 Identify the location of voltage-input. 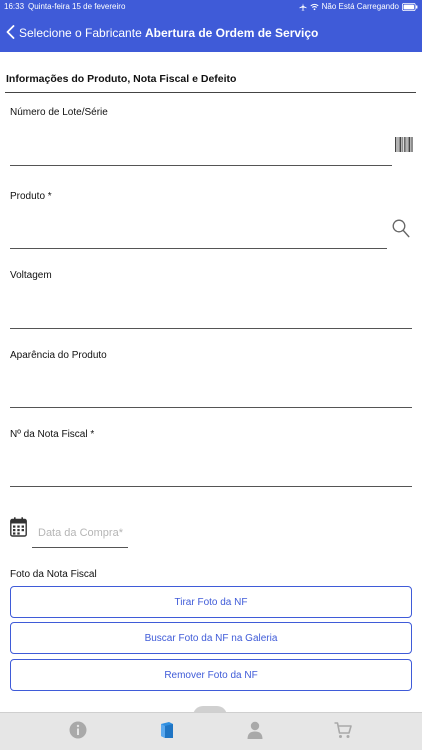
(210, 315).